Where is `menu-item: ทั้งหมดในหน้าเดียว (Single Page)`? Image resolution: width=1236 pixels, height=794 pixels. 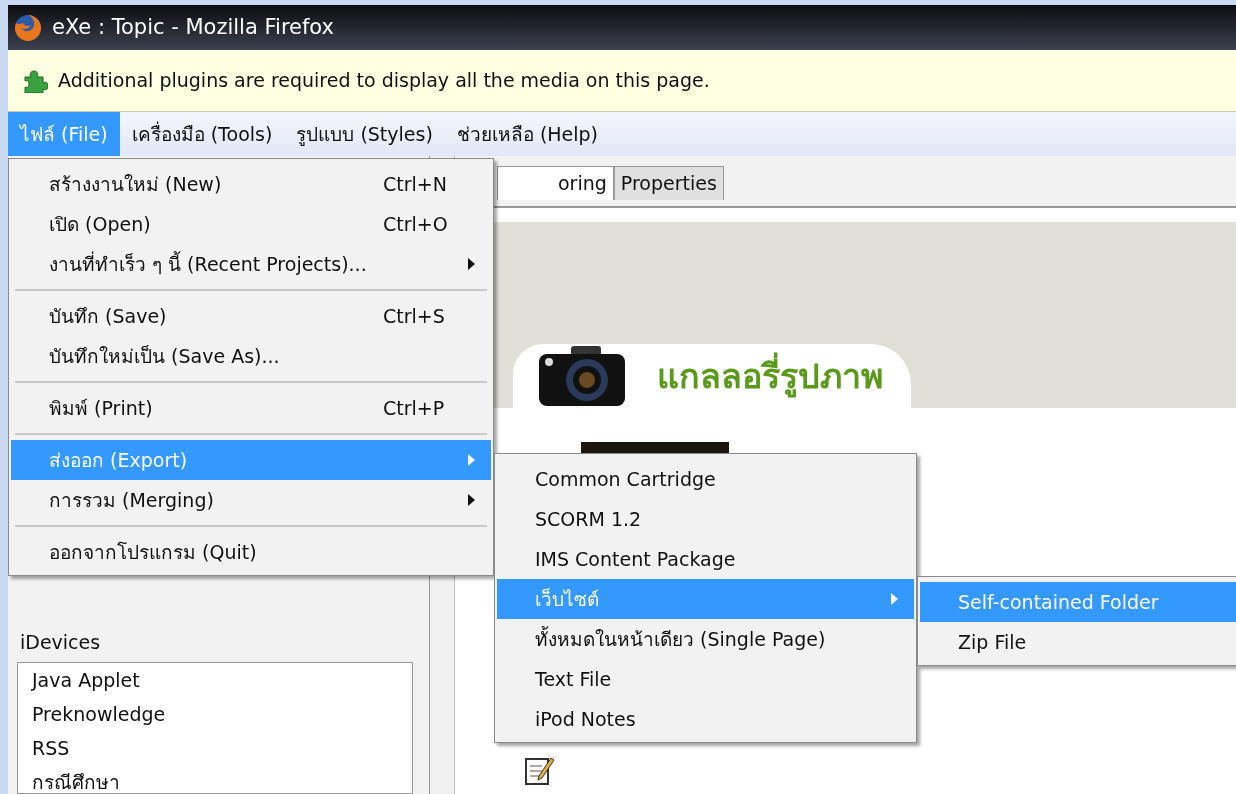
menu-item: ทั้งหมดในหน้าเดียว (Single Page) is located at coordinates (705, 639).